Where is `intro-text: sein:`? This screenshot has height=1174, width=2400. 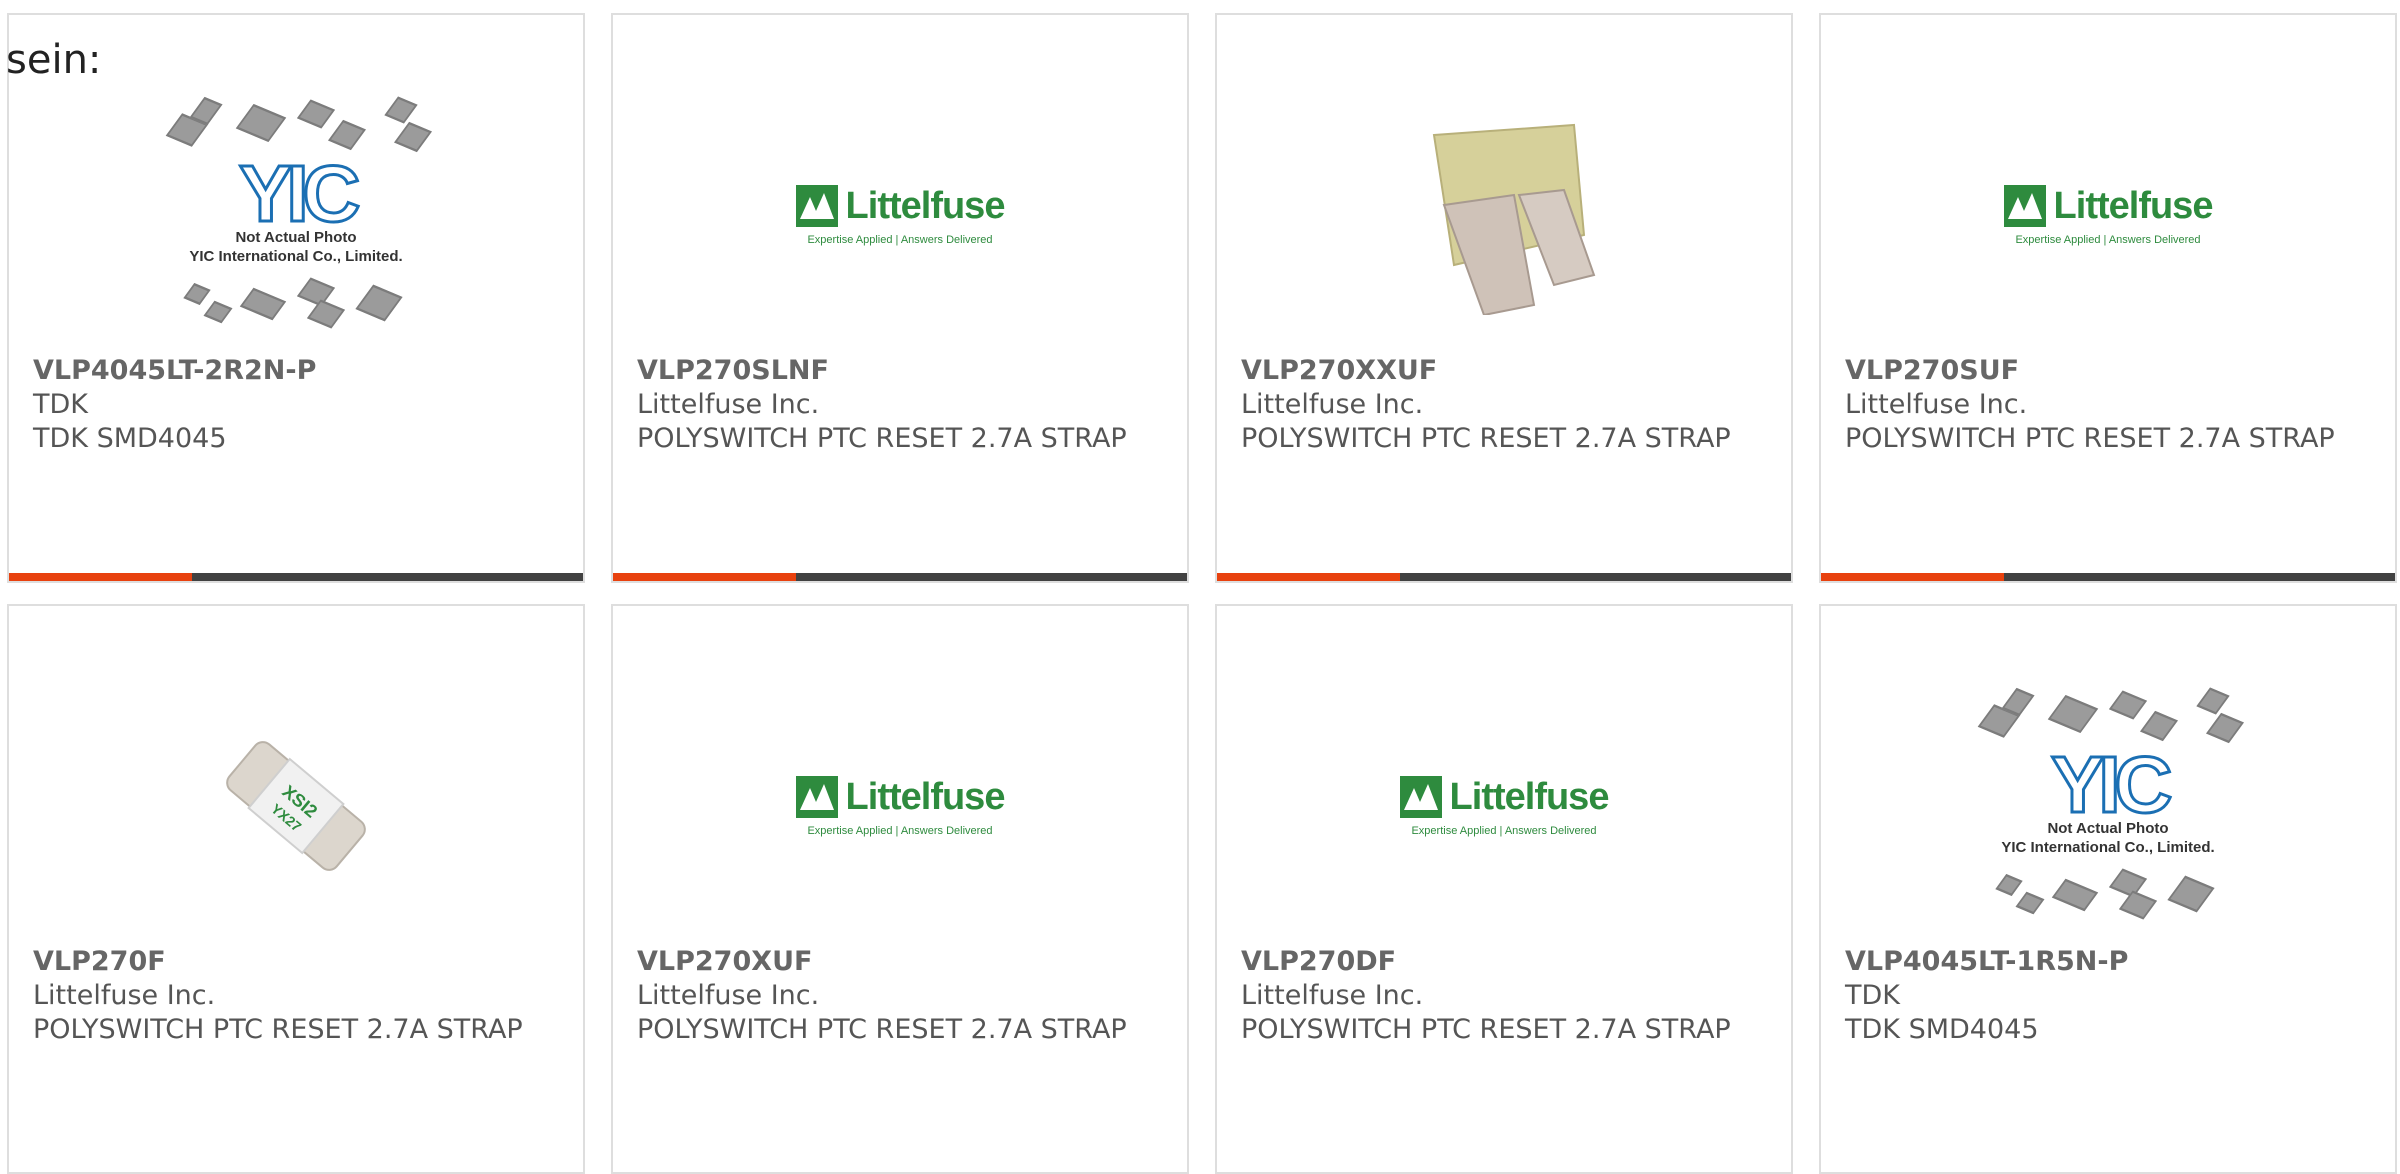
intro-text: sein: is located at coordinates (54, 60).